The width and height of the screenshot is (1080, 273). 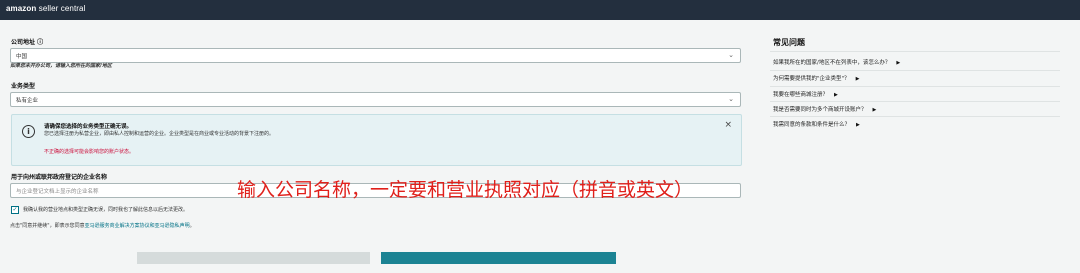 I want to click on business-type-value: 私有企业, so click(x=27, y=101).